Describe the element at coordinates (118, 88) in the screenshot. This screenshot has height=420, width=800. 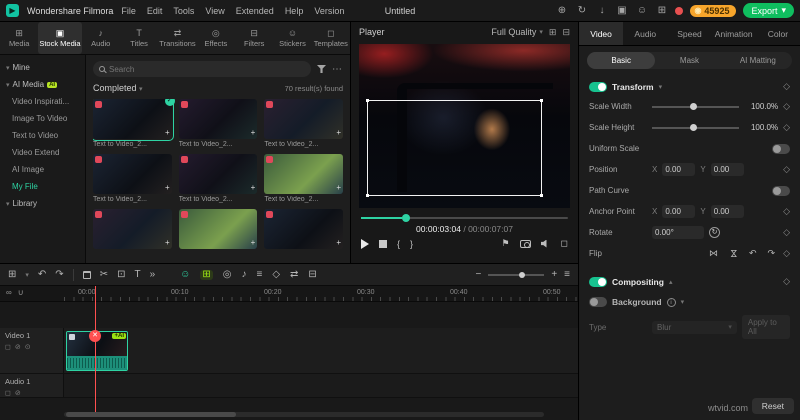
I see `status-filter-dropdown: Completed ▾` at that location.